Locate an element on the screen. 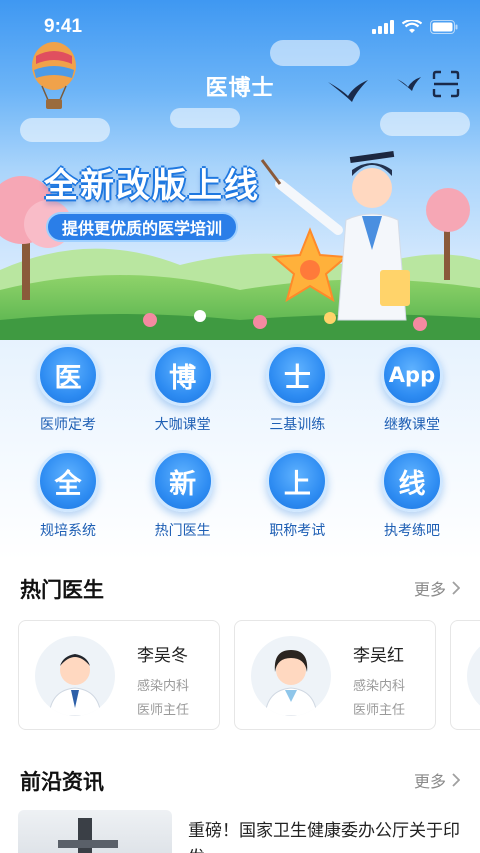  hot-doctors-header: 热门医生 更多 is located at coordinates (240, 590).